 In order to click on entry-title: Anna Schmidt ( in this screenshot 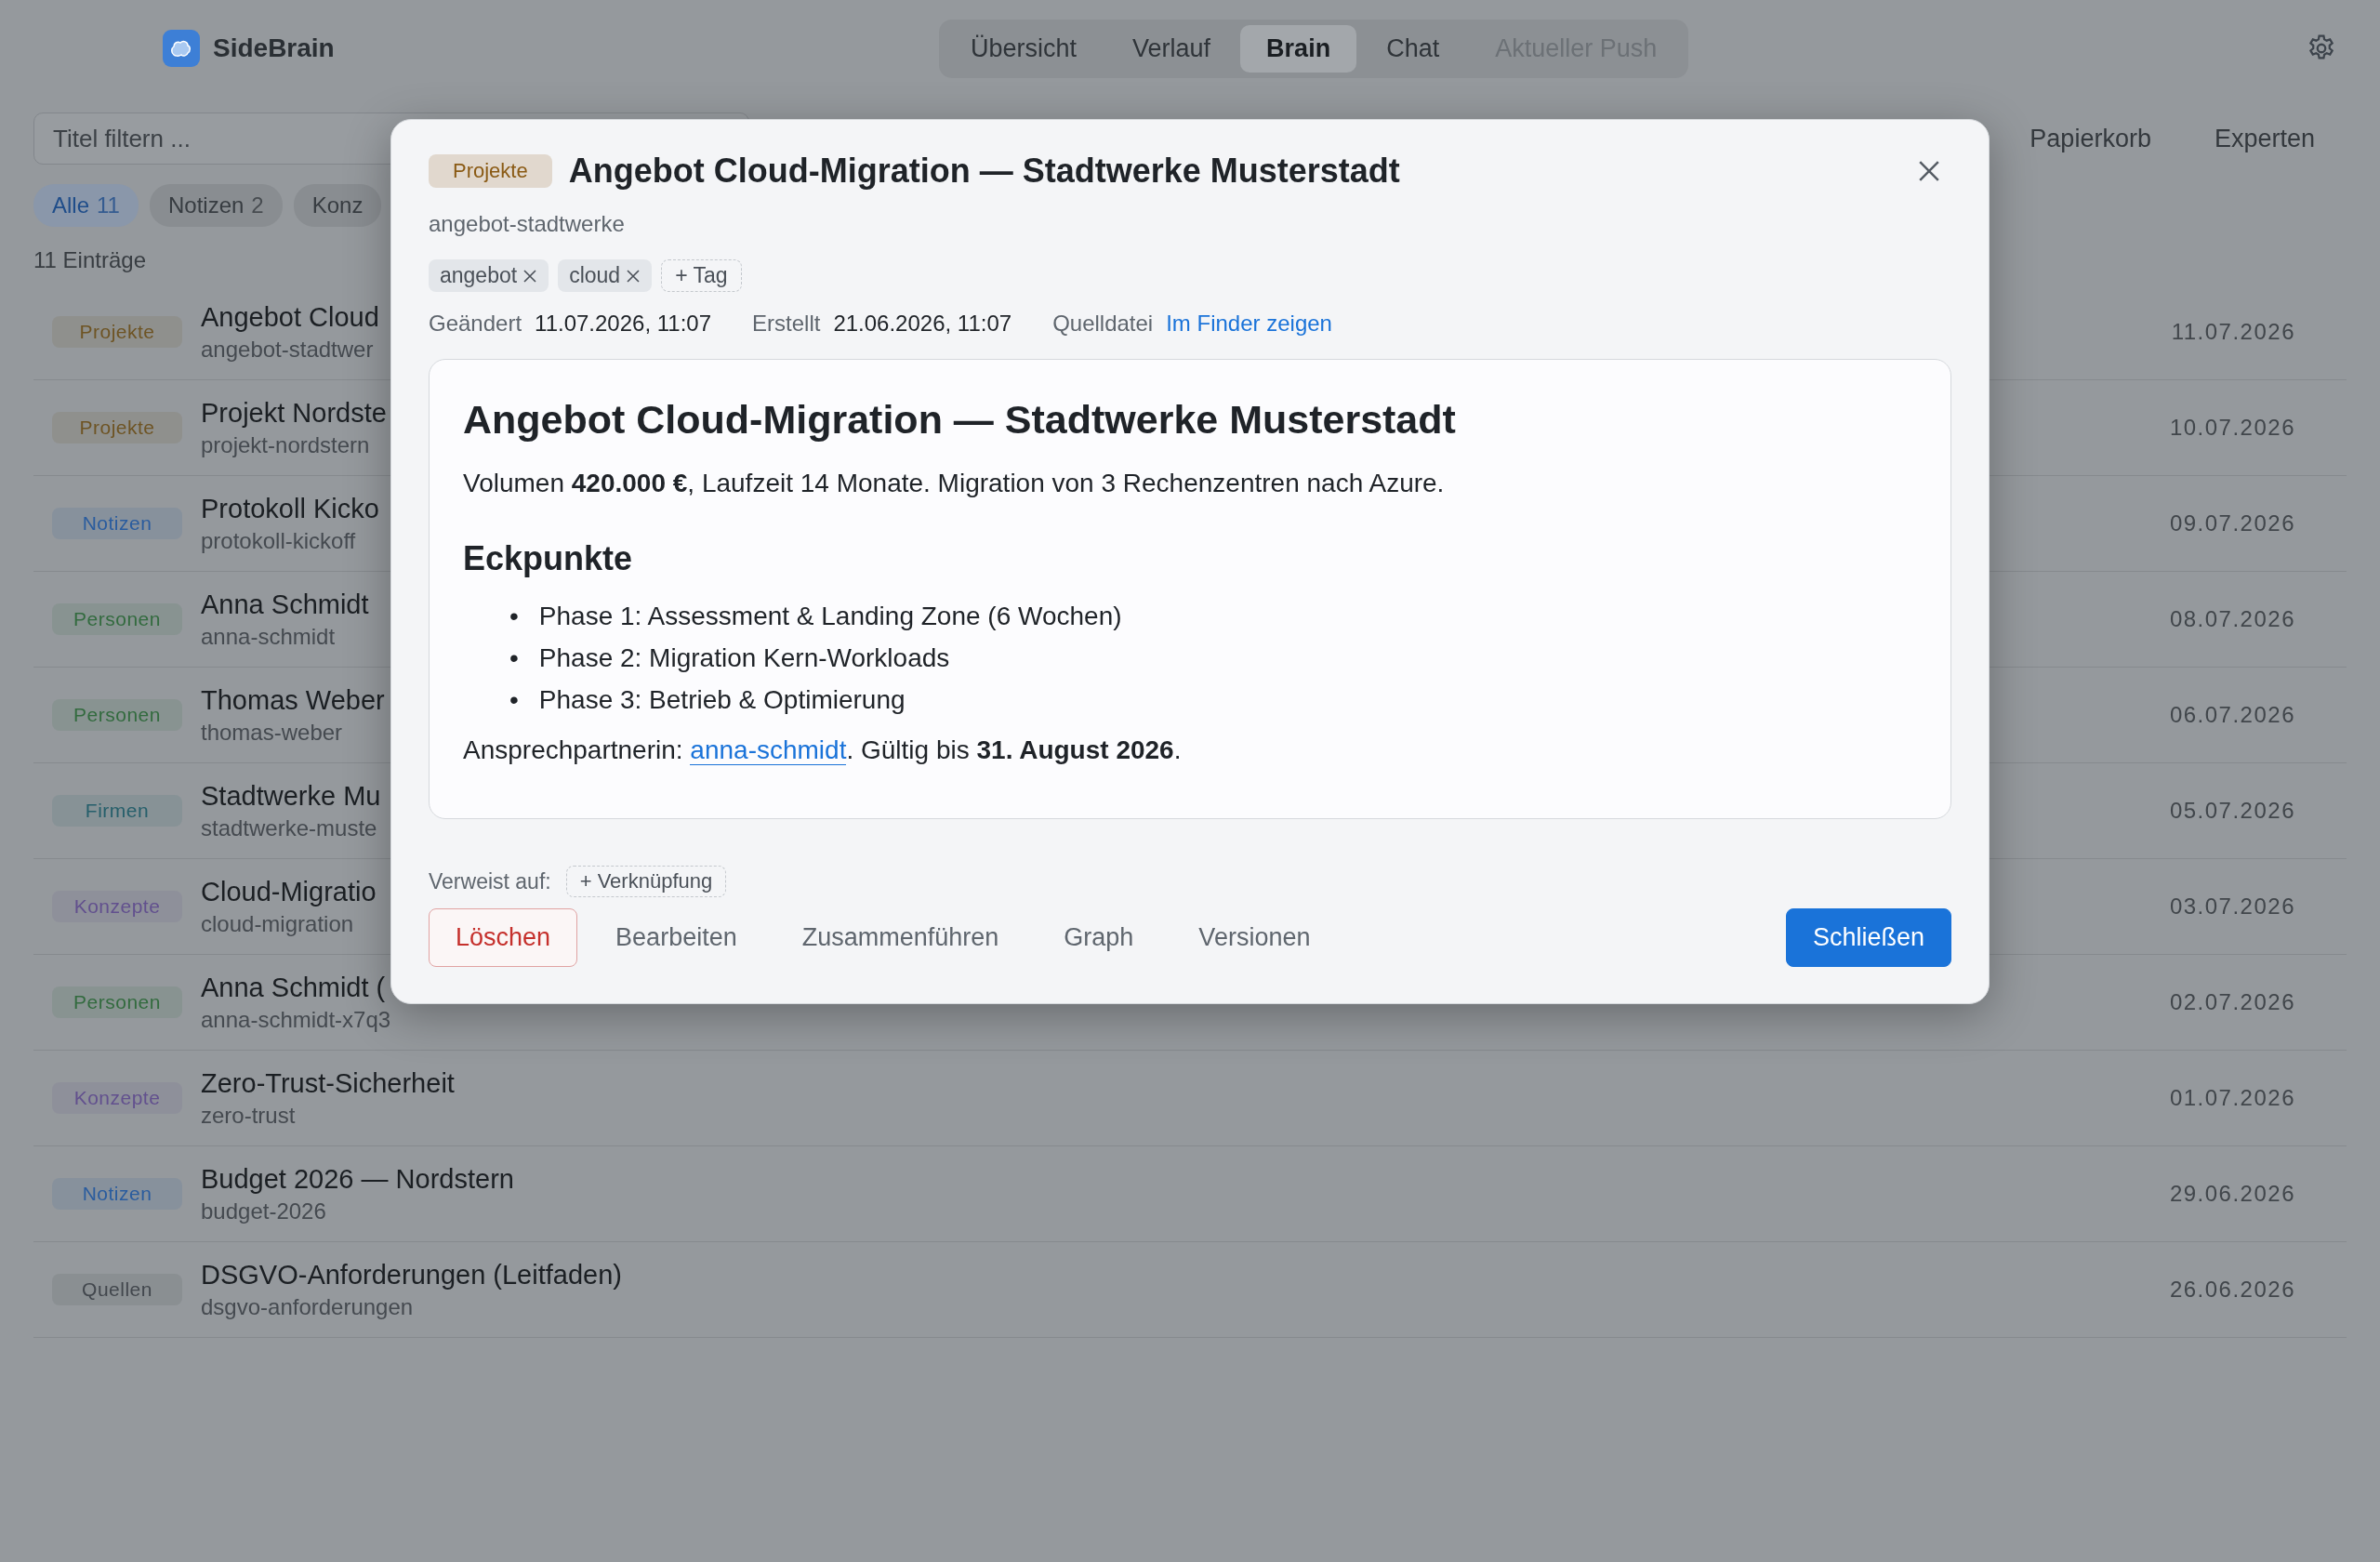, I will do `click(294, 987)`.